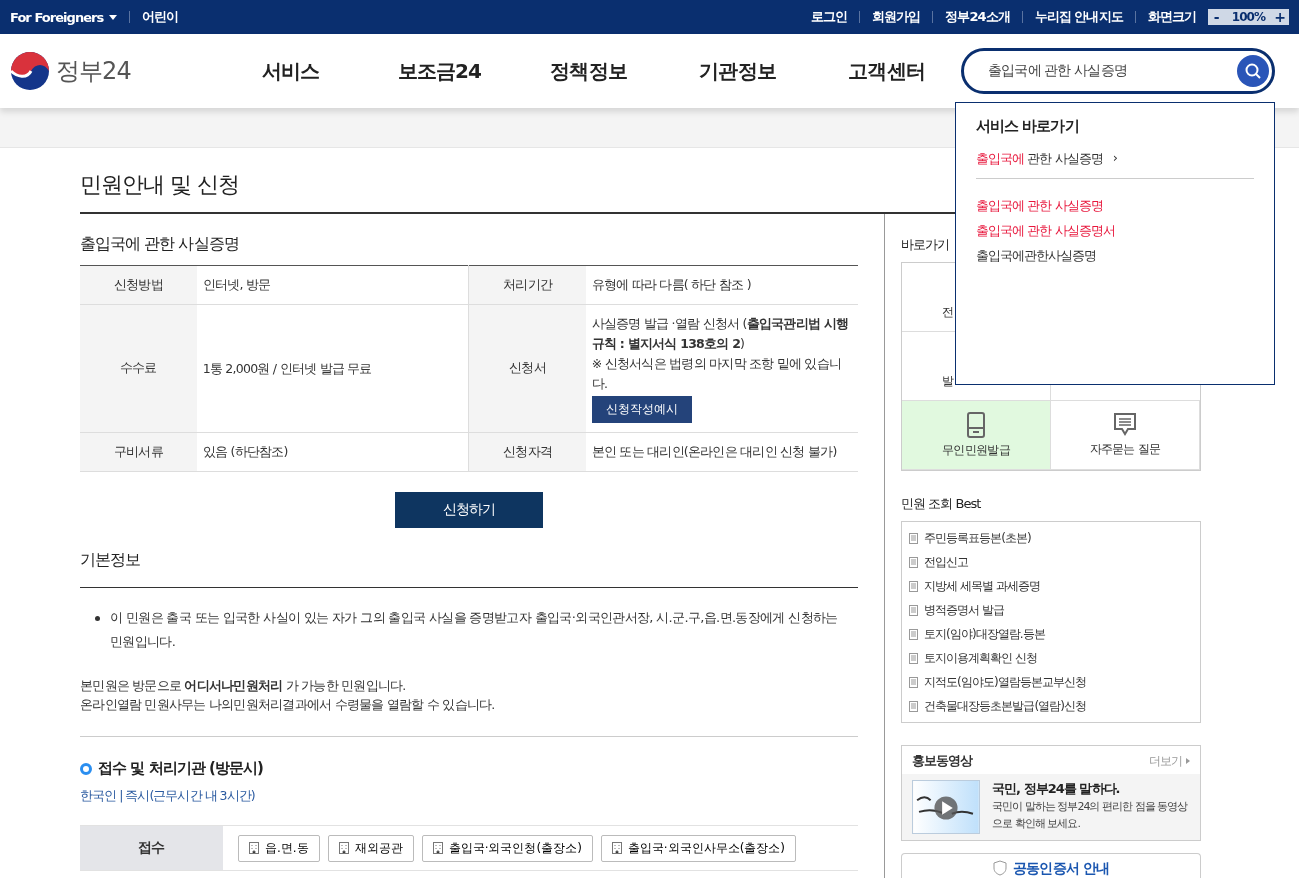 Image resolution: width=1299 pixels, height=878 pixels. Describe the element at coordinates (1216, 17) in the screenshot. I see `zoom-out-button: -` at that location.